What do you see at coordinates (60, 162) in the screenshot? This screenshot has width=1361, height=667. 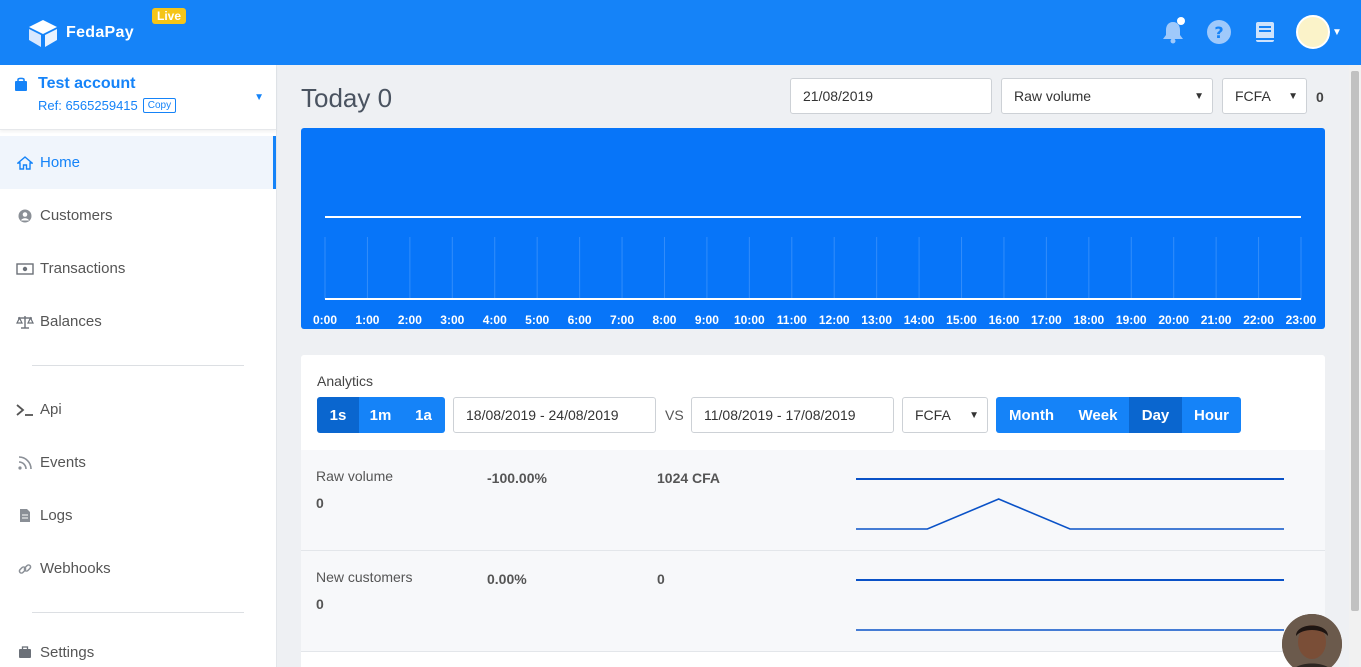 I see `sidebar-item-label: Home` at bounding box center [60, 162].